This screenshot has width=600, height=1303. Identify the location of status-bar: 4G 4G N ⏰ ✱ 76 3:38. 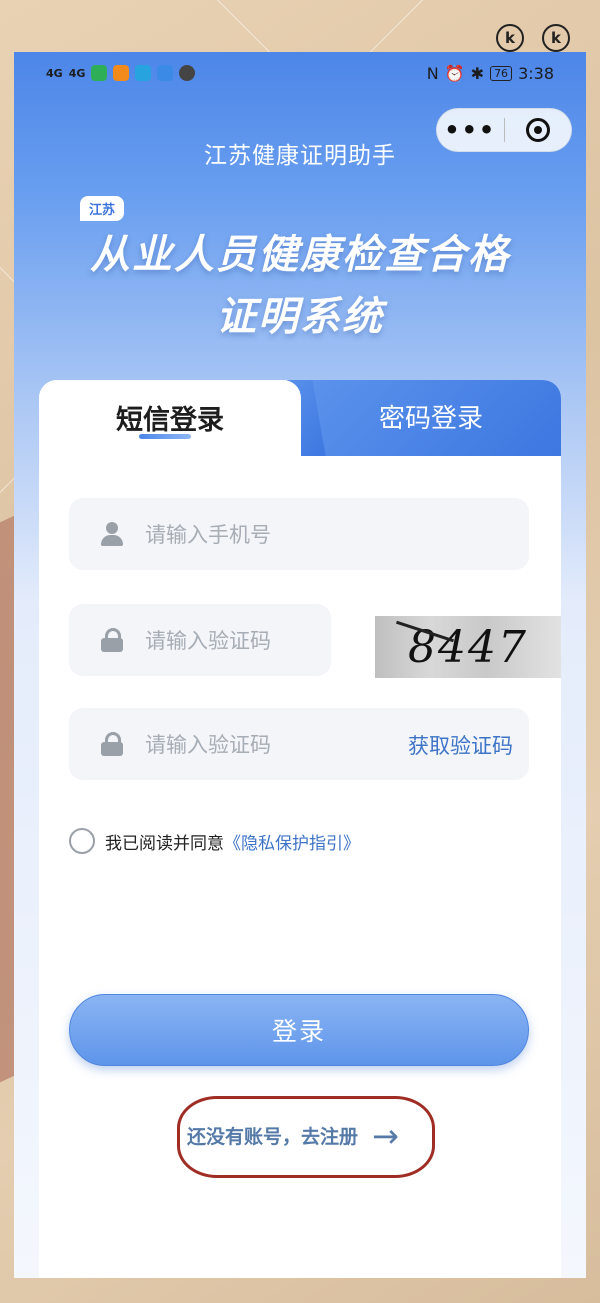
(300, 73).